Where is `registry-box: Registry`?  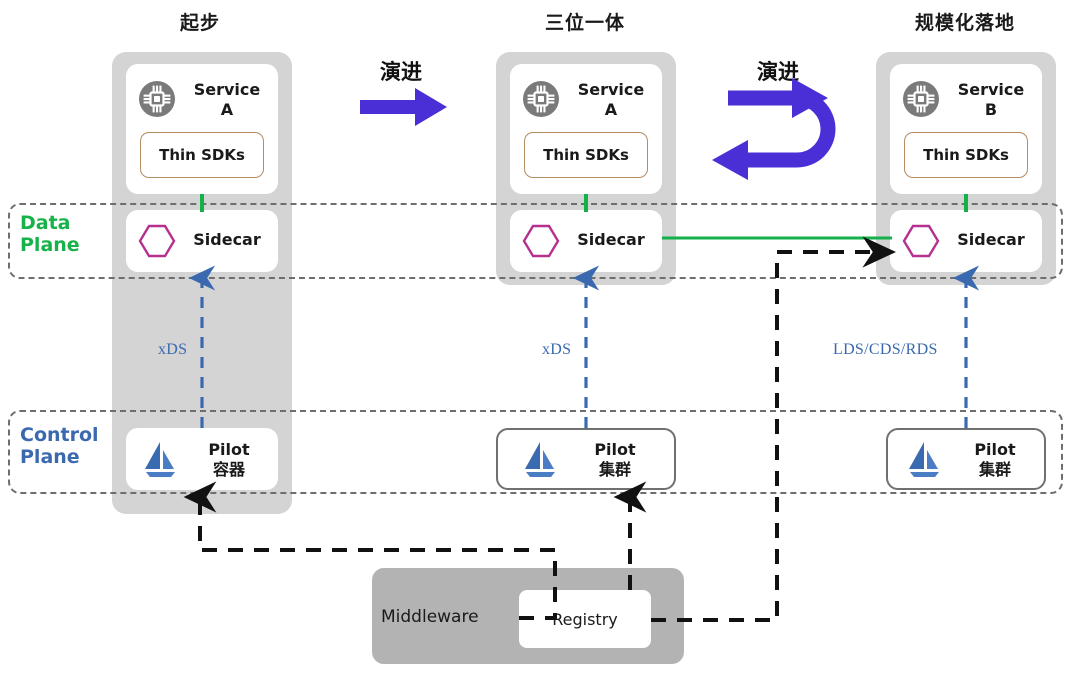
registry-box: Registry is located at coordinates (585, 619).